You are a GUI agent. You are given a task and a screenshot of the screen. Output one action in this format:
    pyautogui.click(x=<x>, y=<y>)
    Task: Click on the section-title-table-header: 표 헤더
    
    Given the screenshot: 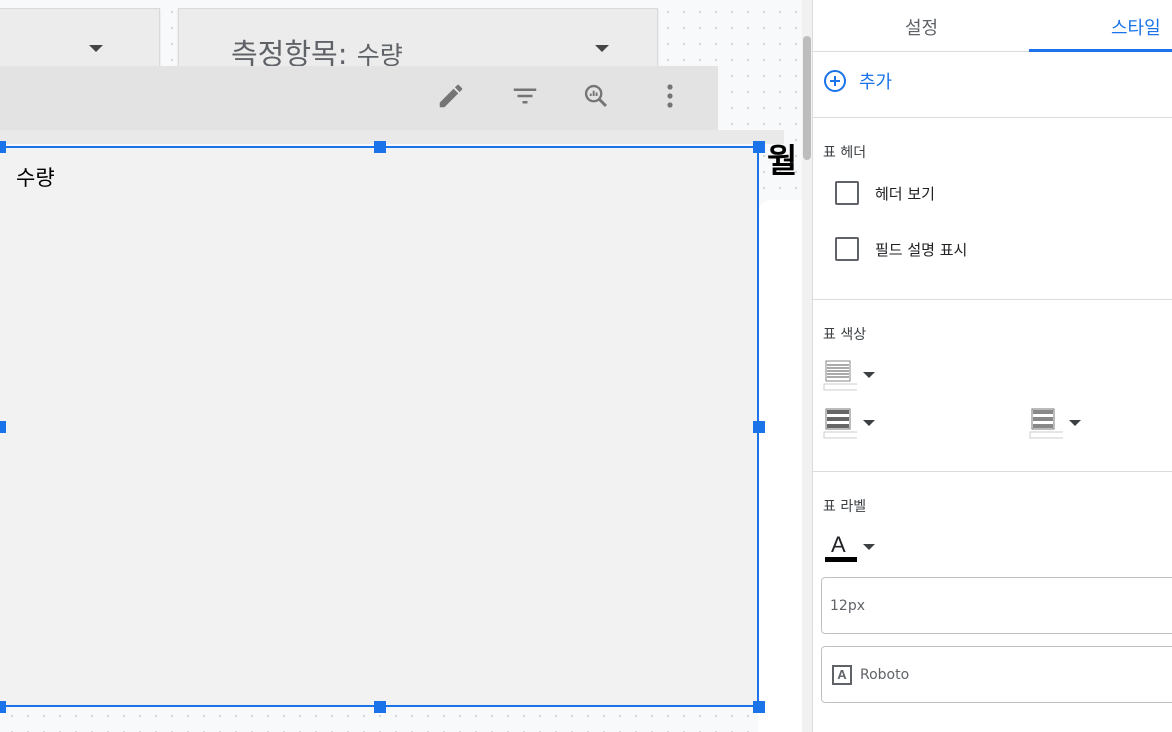 What is the action you would take?
    pyautogui.click(x=845, y=153)
    